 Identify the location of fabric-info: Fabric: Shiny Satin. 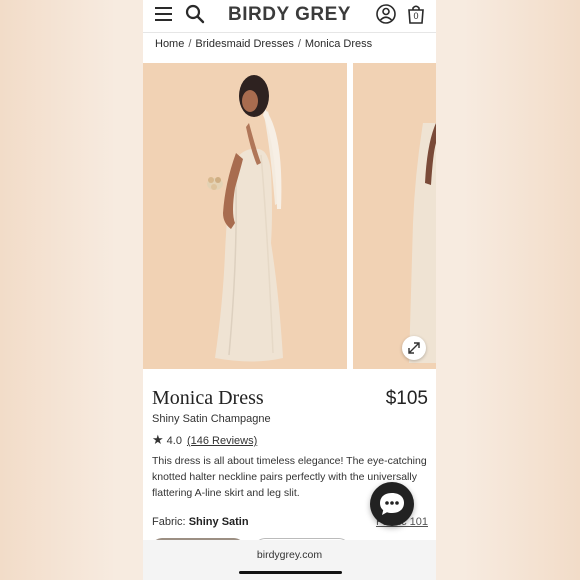
(200, 522).